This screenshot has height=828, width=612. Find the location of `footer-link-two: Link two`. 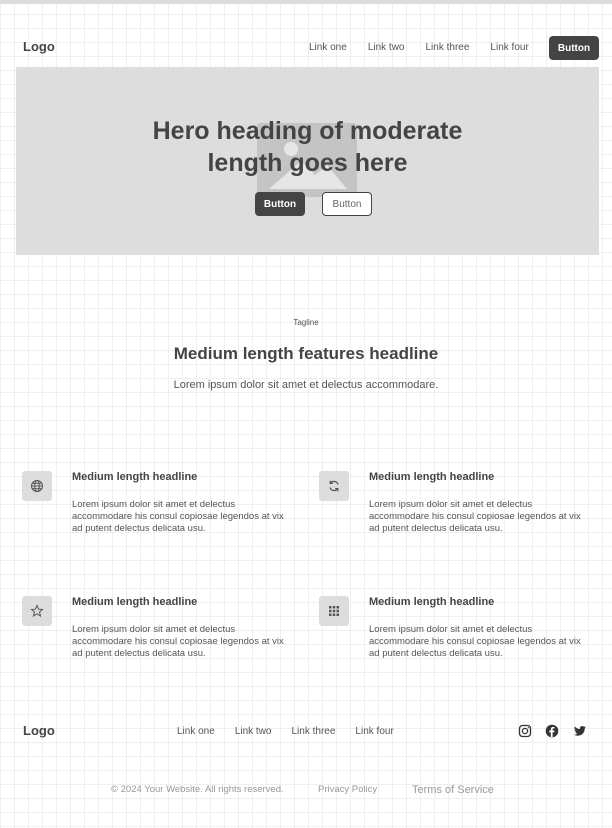

footer-link-two: Link two is located at coordinates (253, 731).